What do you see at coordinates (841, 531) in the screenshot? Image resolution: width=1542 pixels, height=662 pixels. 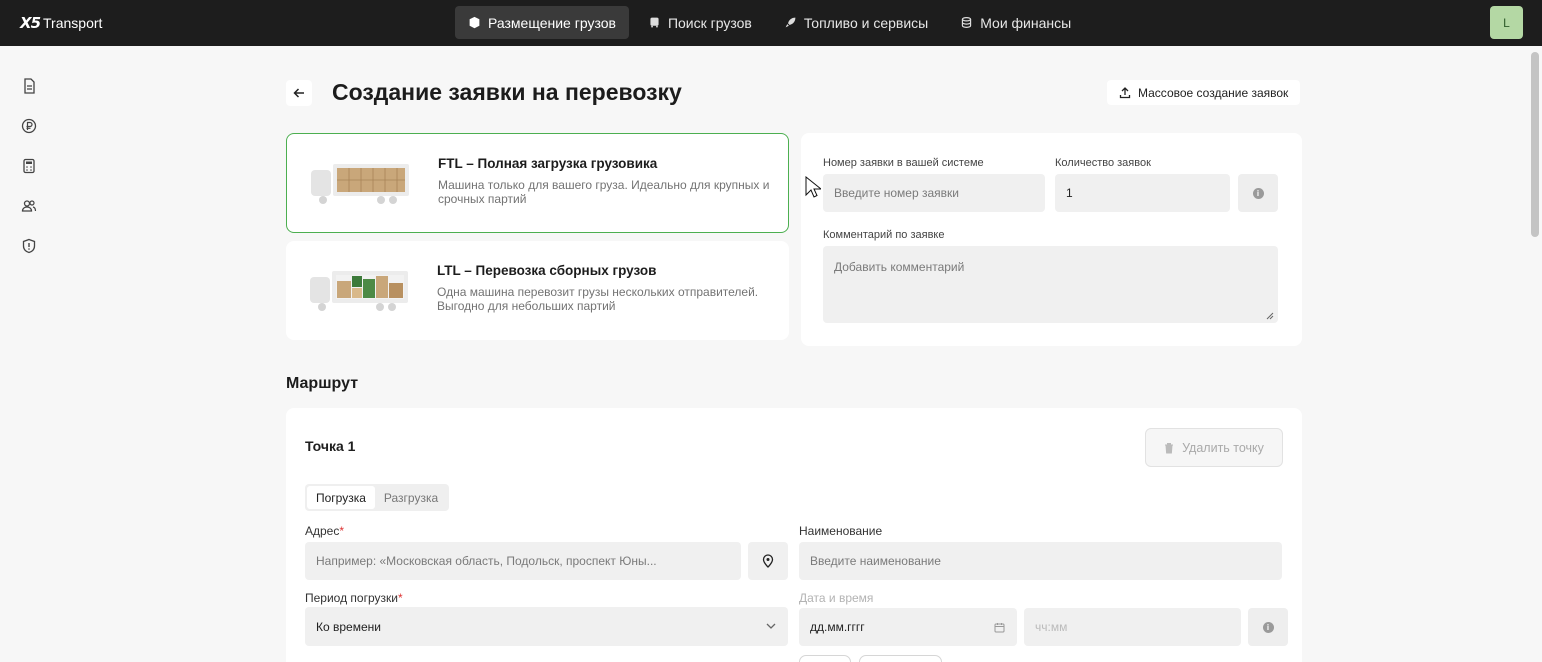 I see `name-label: Наименование` at bounding box center [841, 531].